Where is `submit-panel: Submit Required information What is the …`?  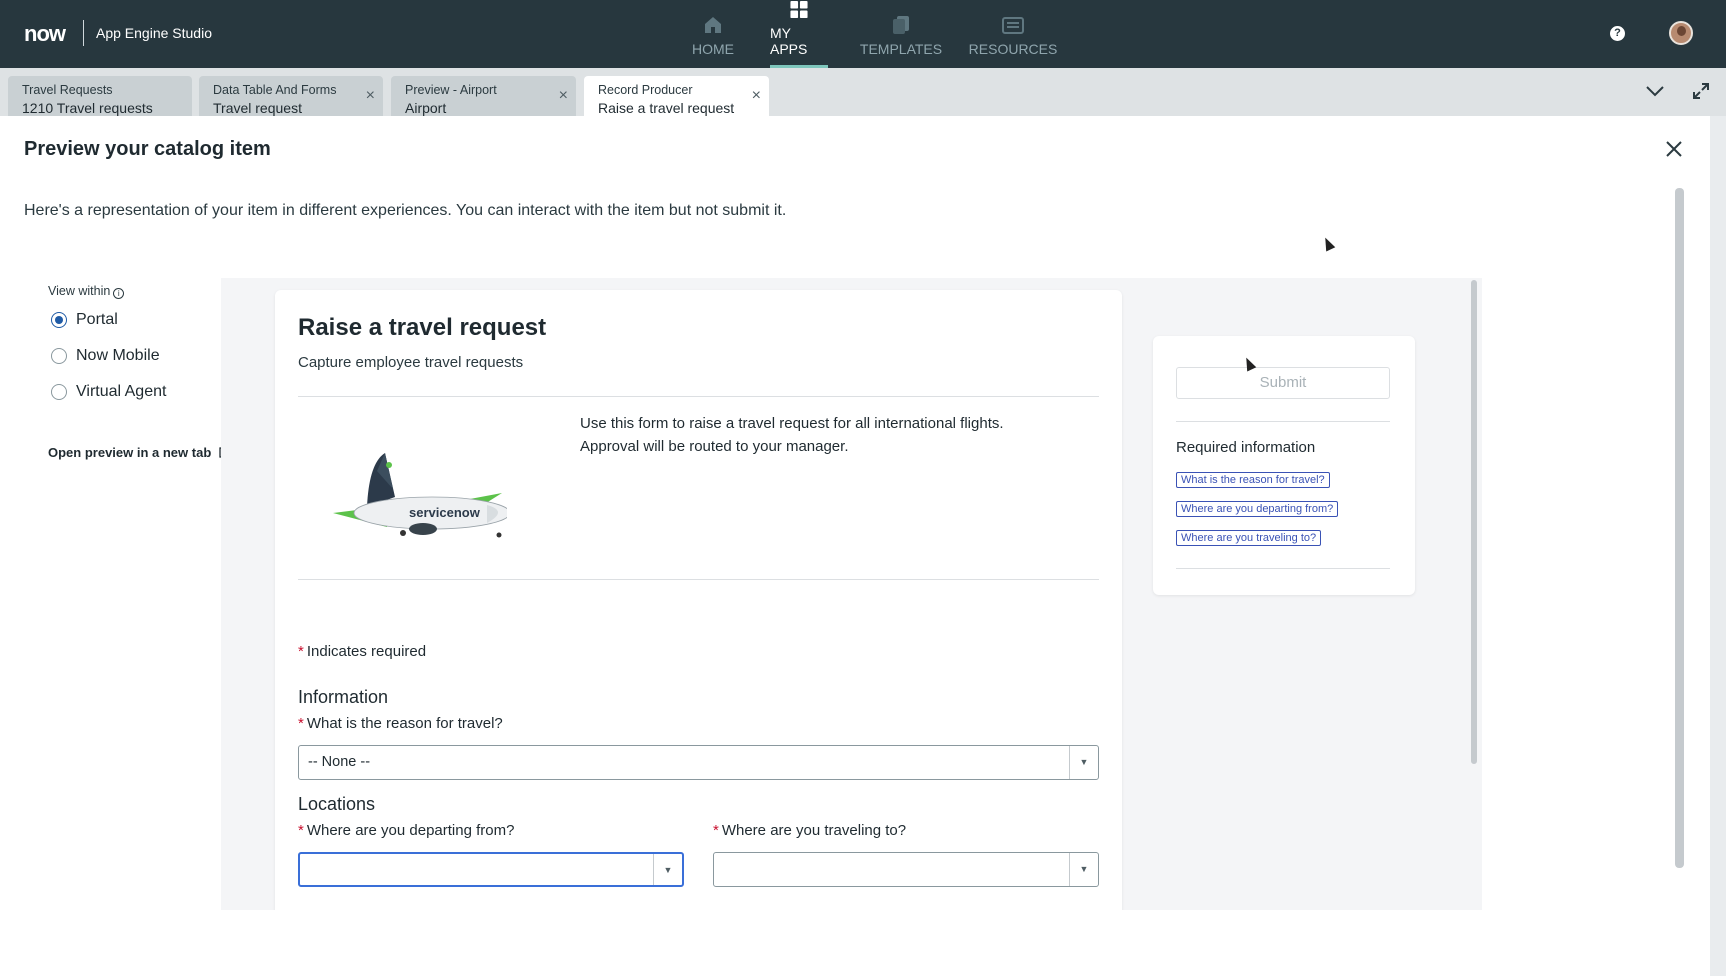 submit-panel: Submit Required information What is the … is located at coordinates (1284, 465).